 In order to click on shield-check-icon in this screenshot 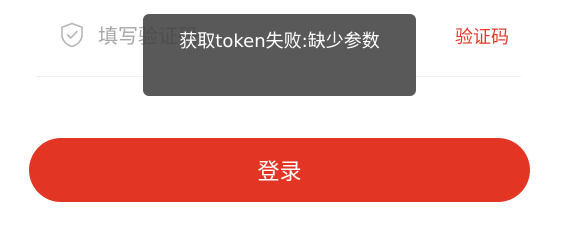, I will do `click(72, 35)`.